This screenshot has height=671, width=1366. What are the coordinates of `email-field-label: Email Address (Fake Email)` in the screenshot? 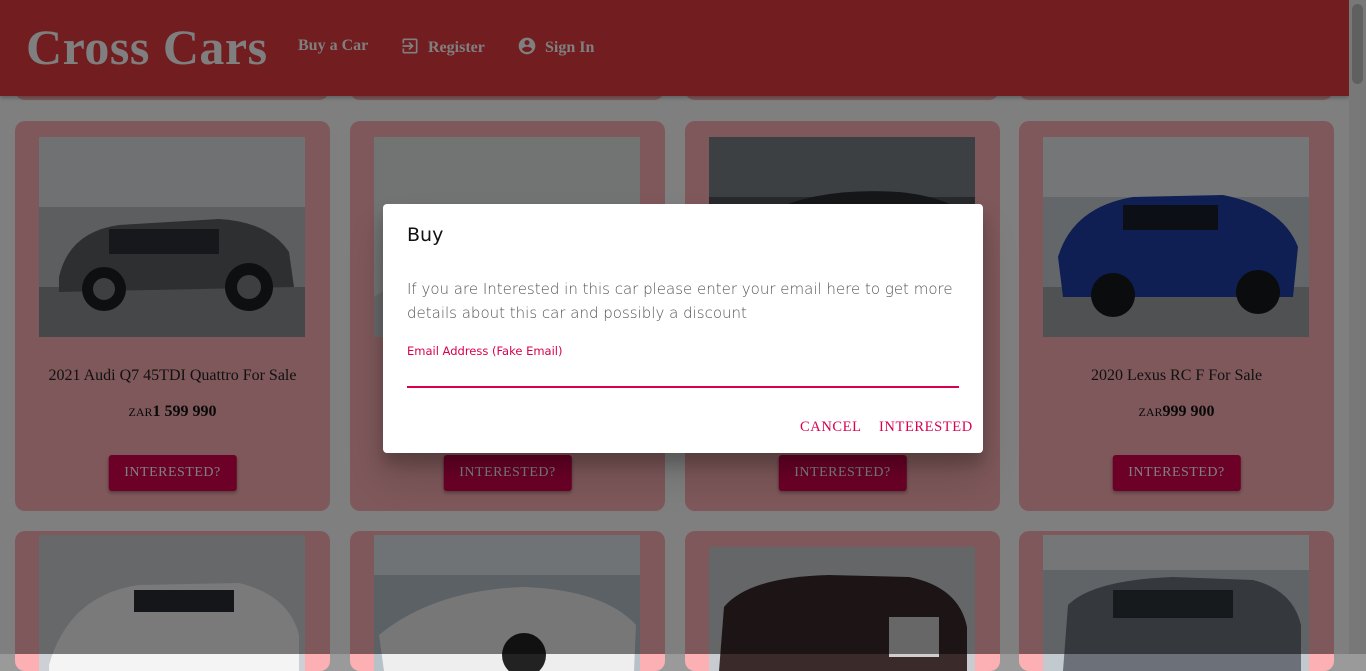 It's located at (485, 351).